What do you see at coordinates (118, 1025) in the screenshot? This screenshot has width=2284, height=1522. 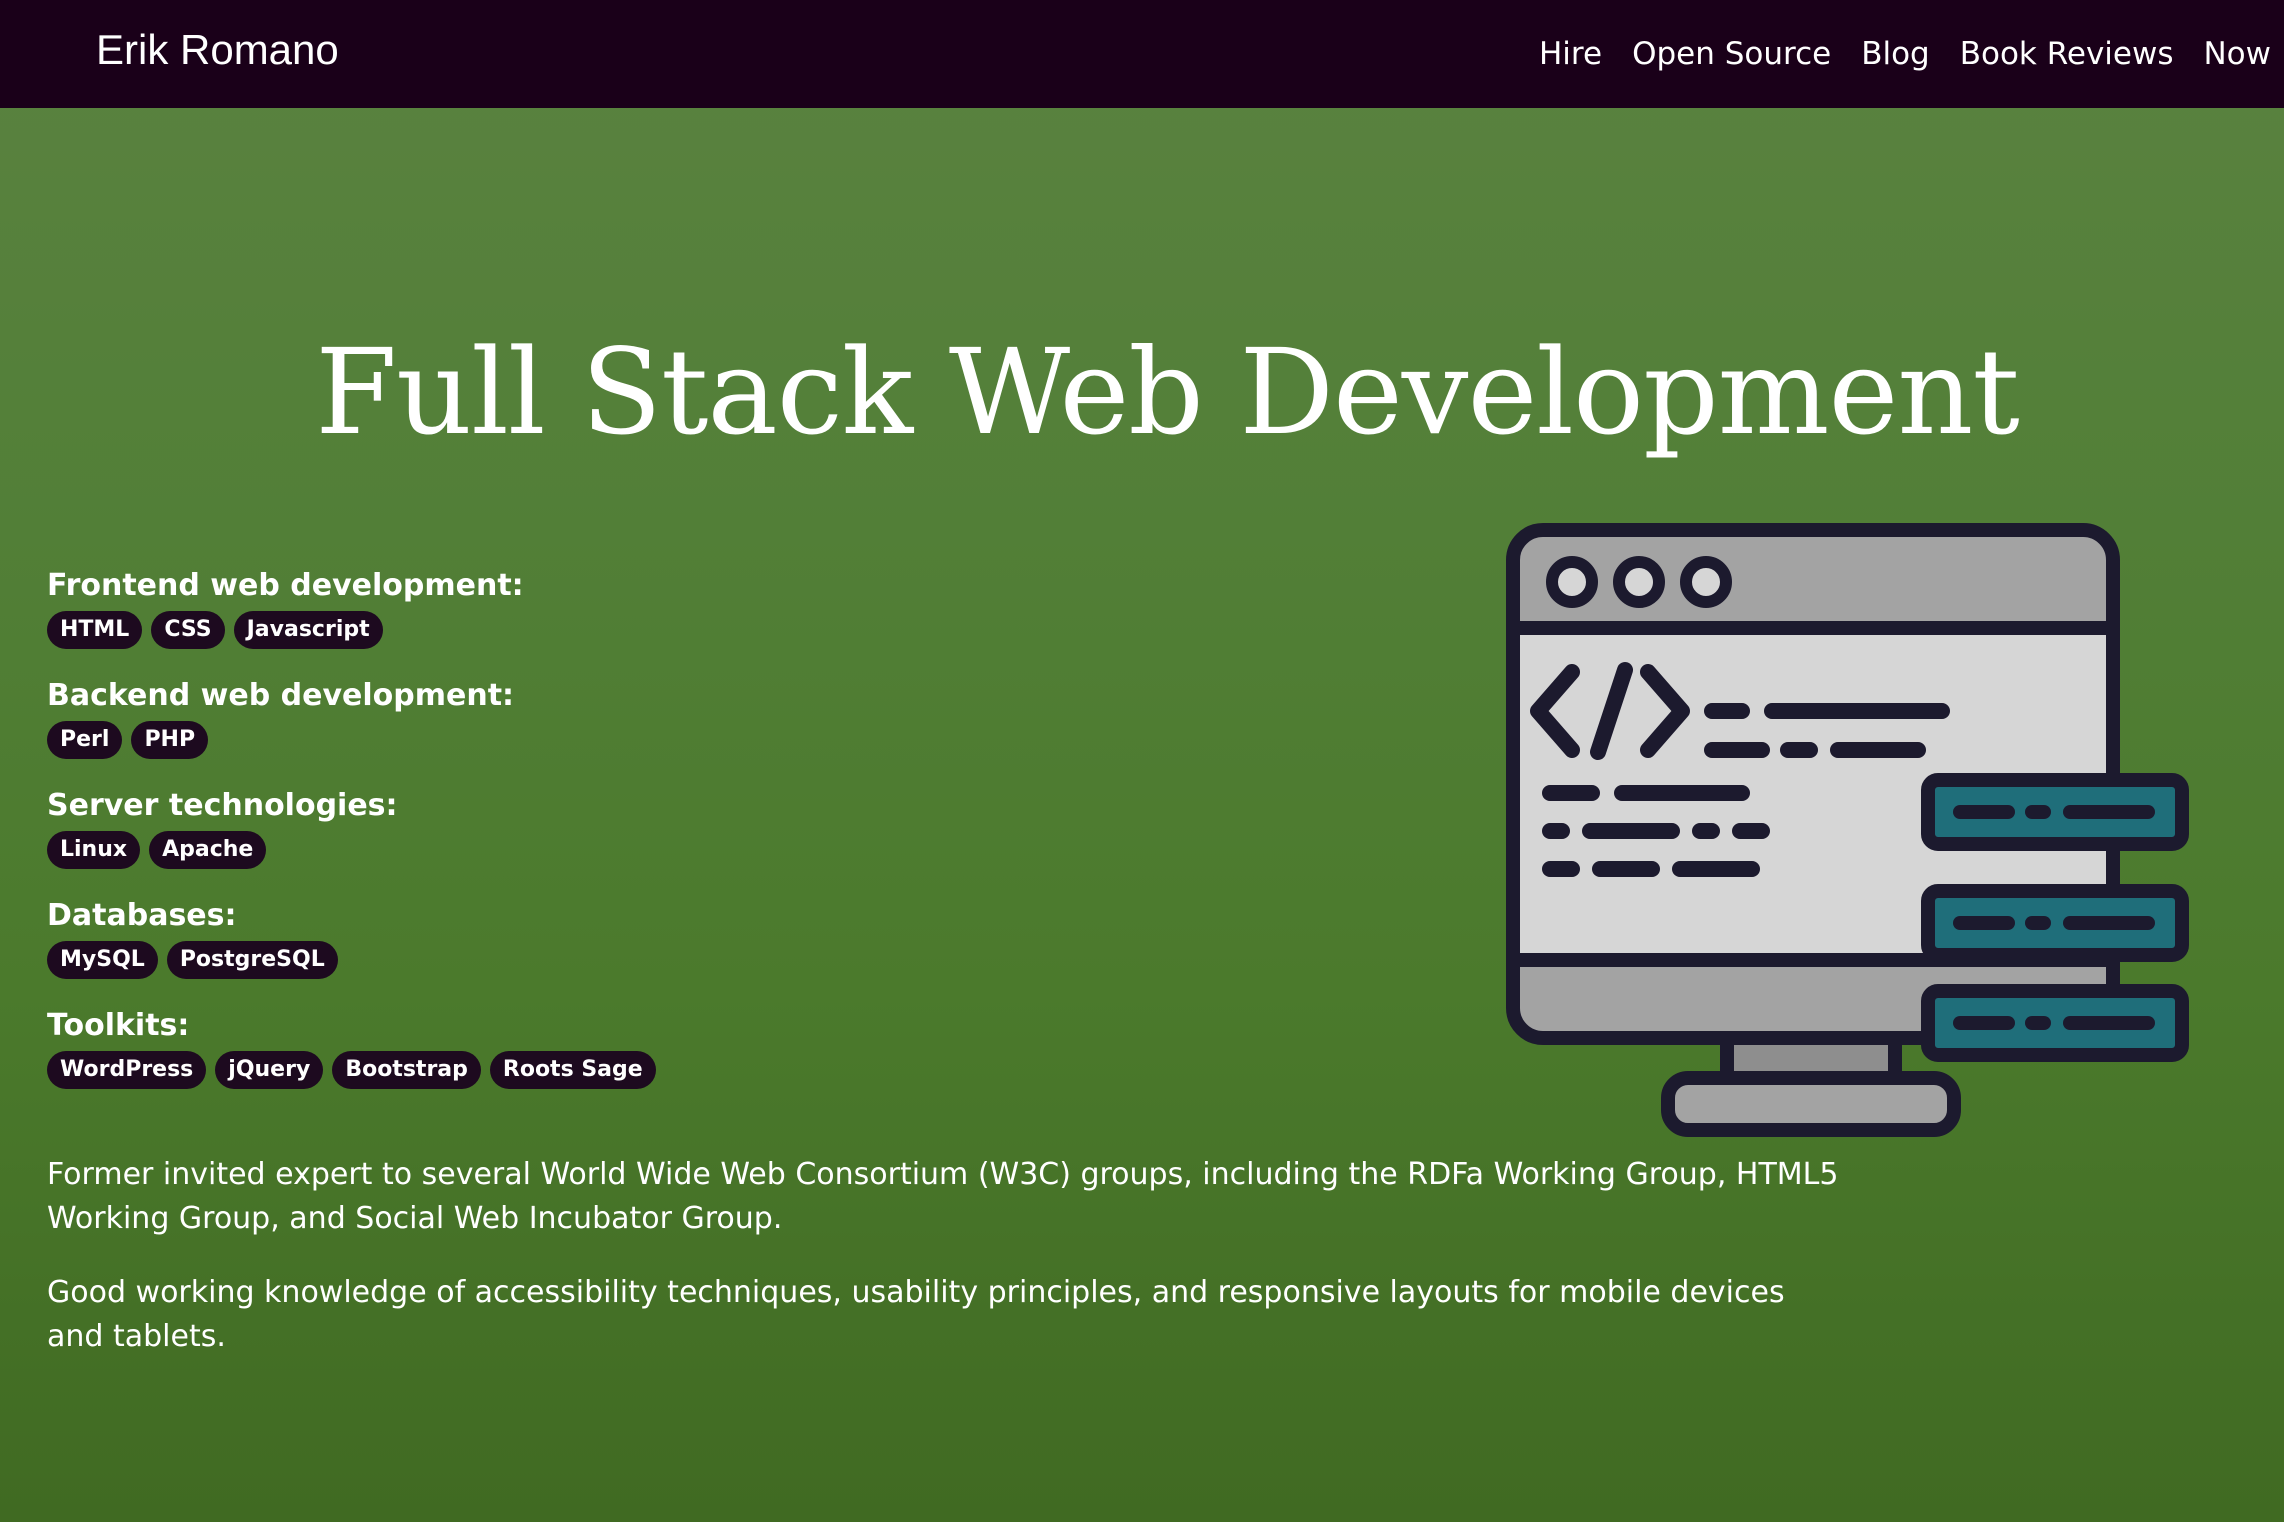 I see `skill-heading: Toolkits:` at bounding box center [118, 1025].